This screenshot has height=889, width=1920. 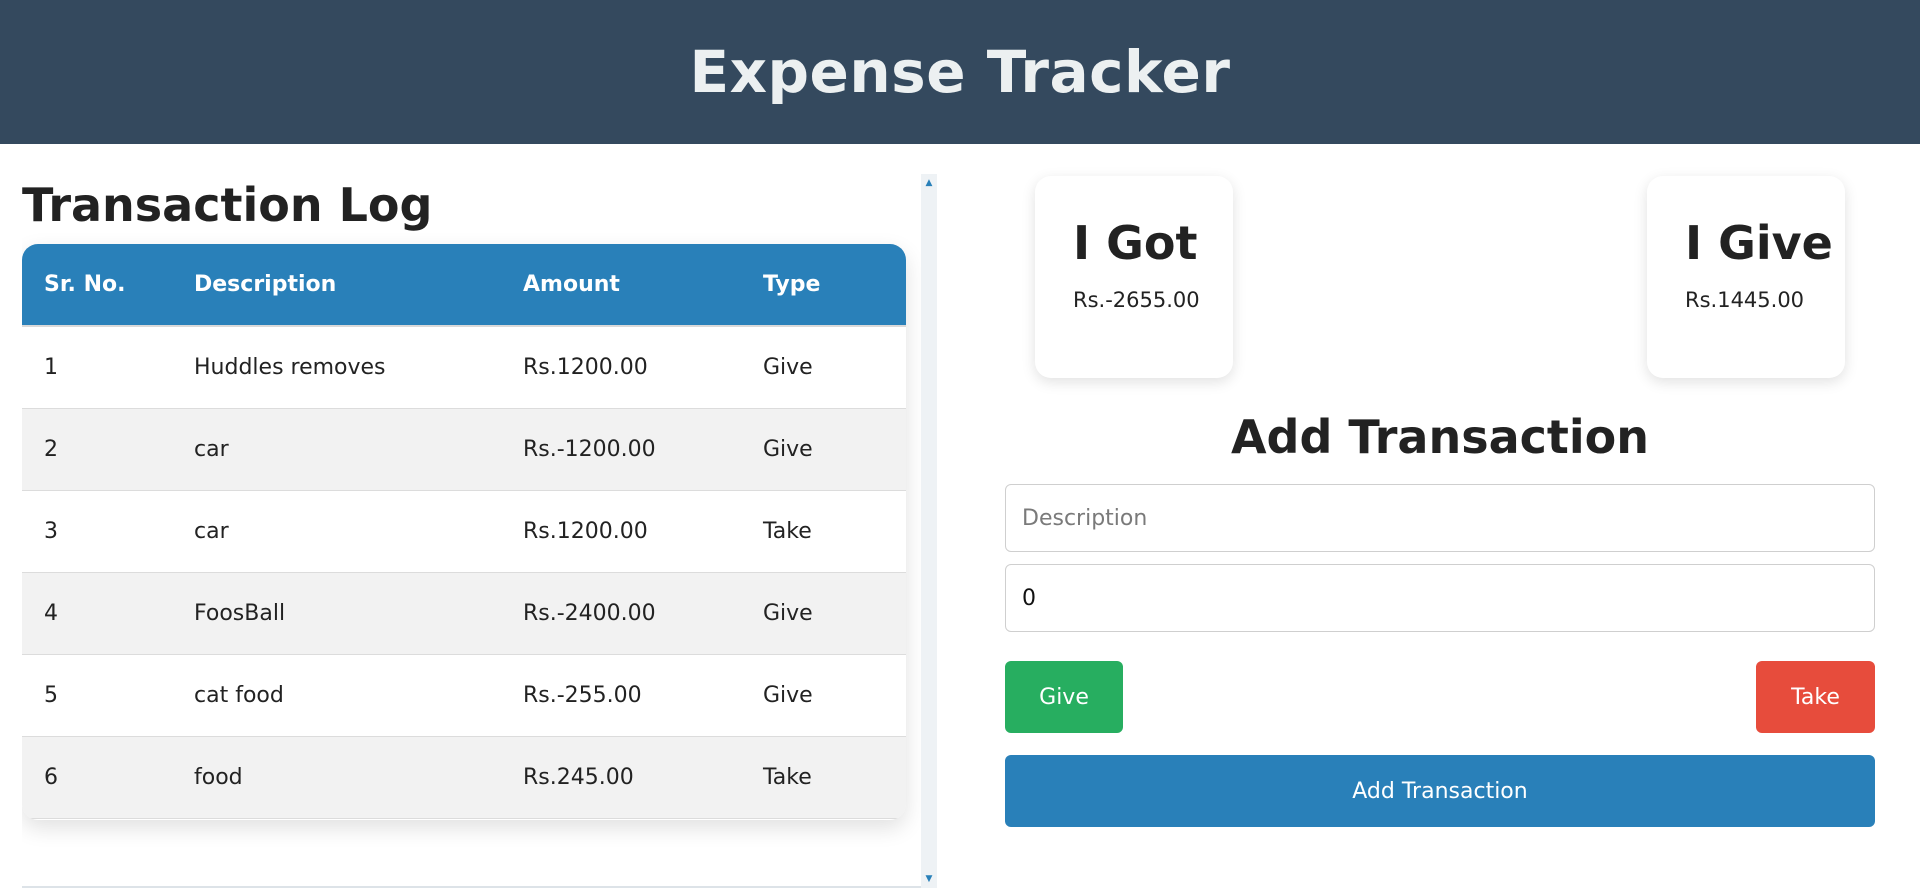 I want to click on cell-sr-no: 1, so click(x=108, y=367).